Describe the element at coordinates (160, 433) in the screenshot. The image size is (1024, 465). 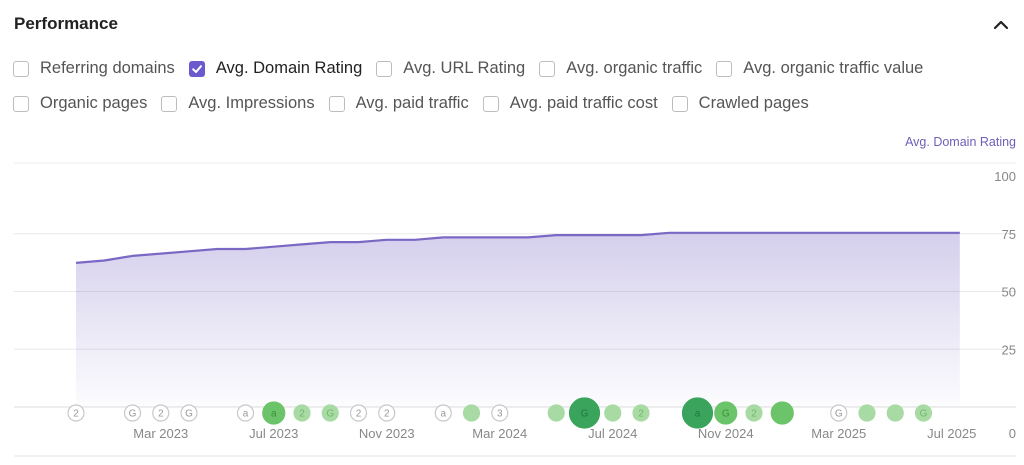
I see `x-tick-label: Mar 2023` at that location.